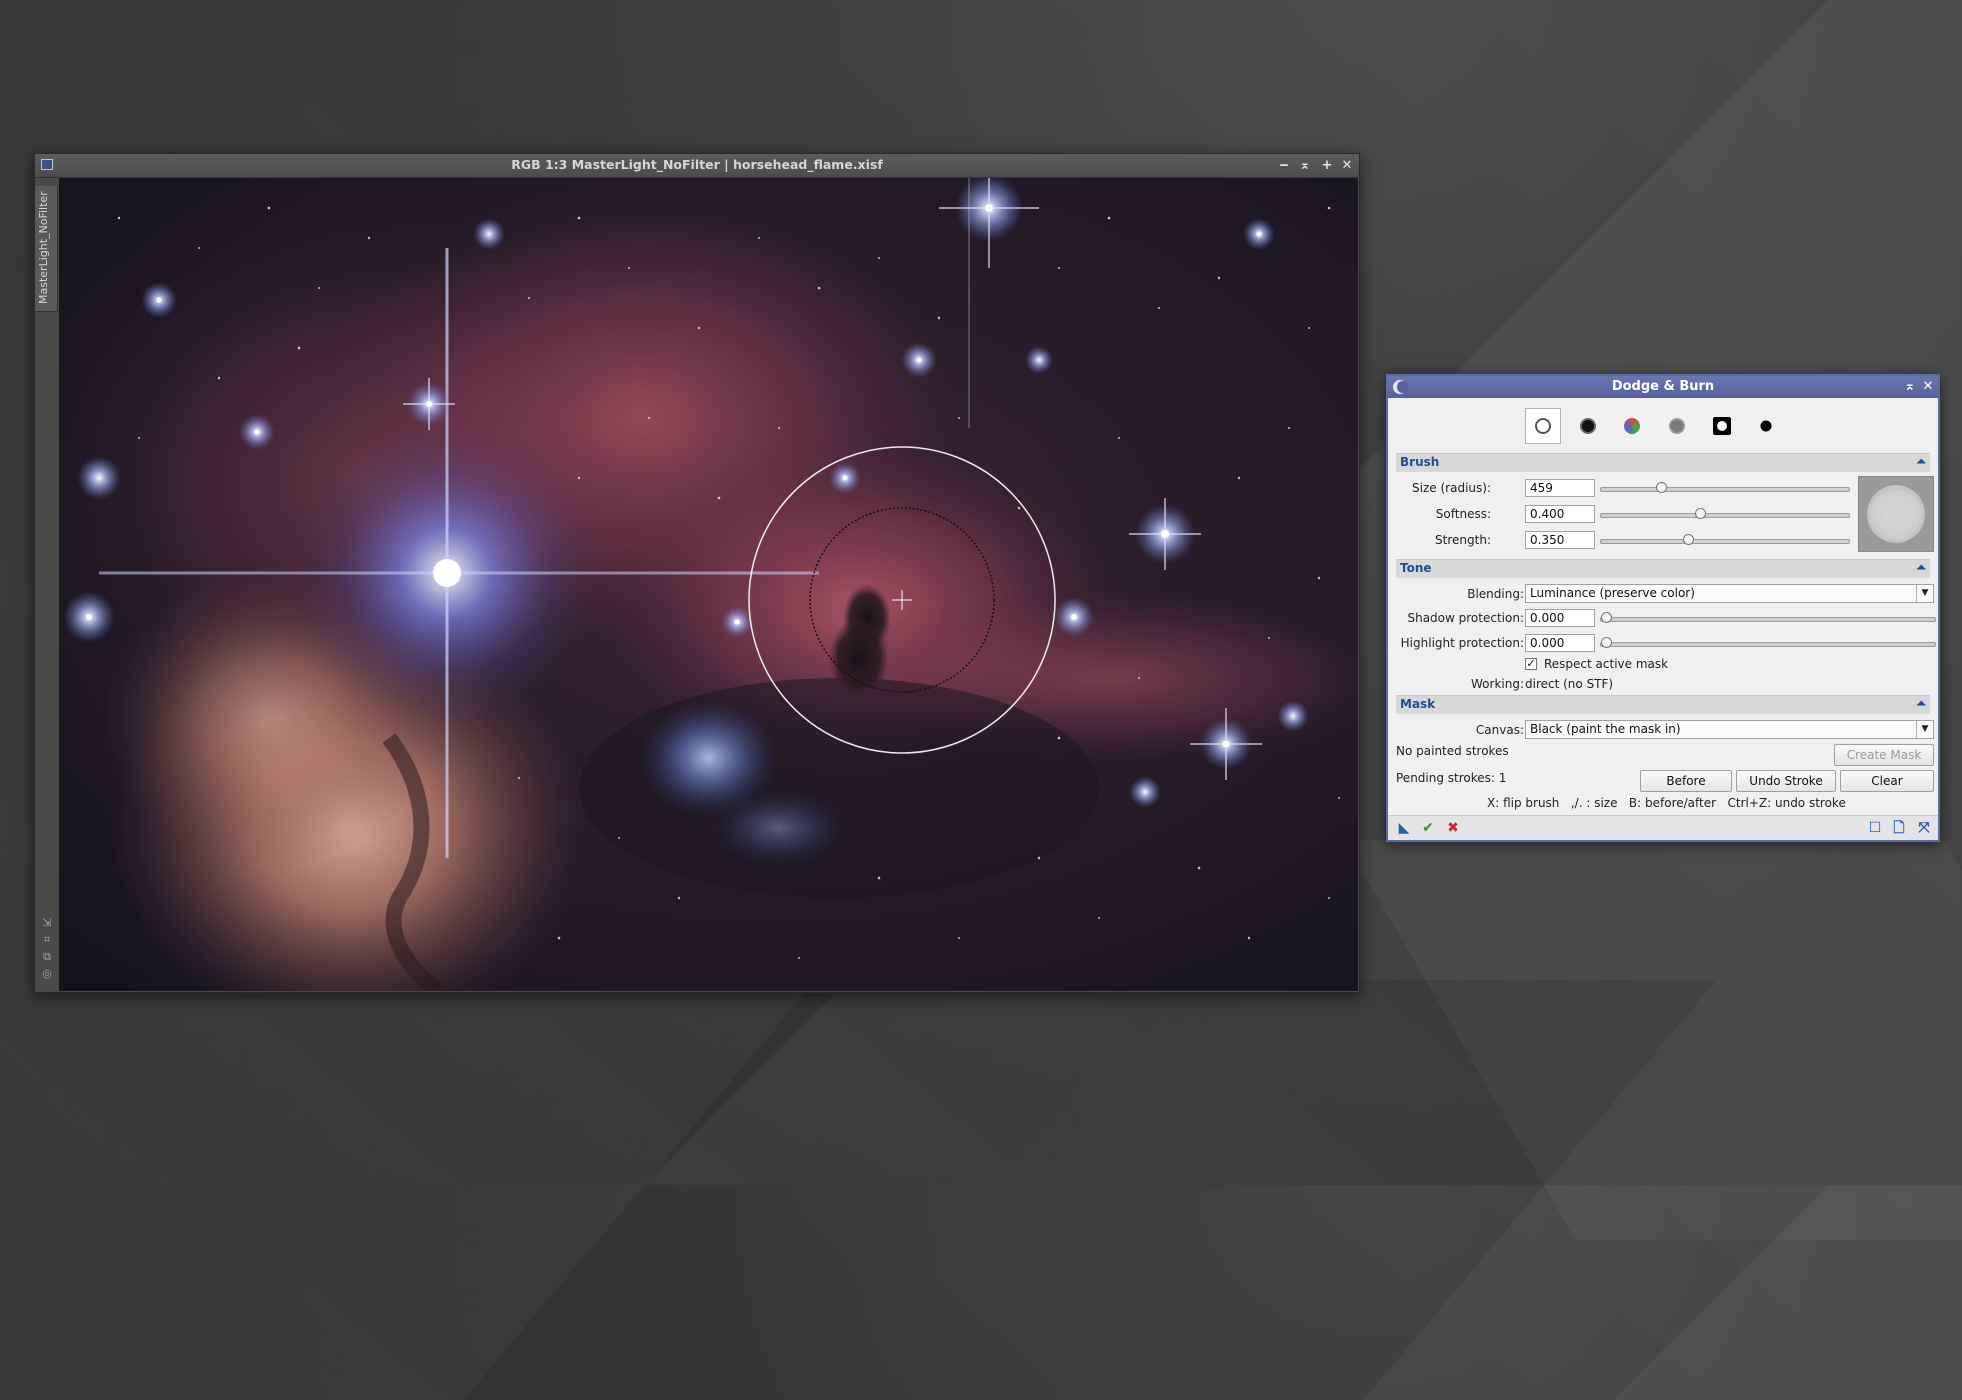  I want to click on size-slider, so click(1725, 487).